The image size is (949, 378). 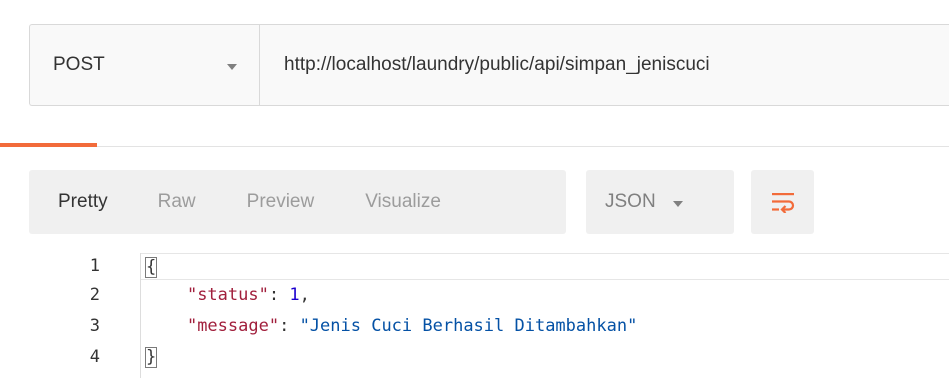 I want to click on close-brace: }, so click(x=151, y=357).